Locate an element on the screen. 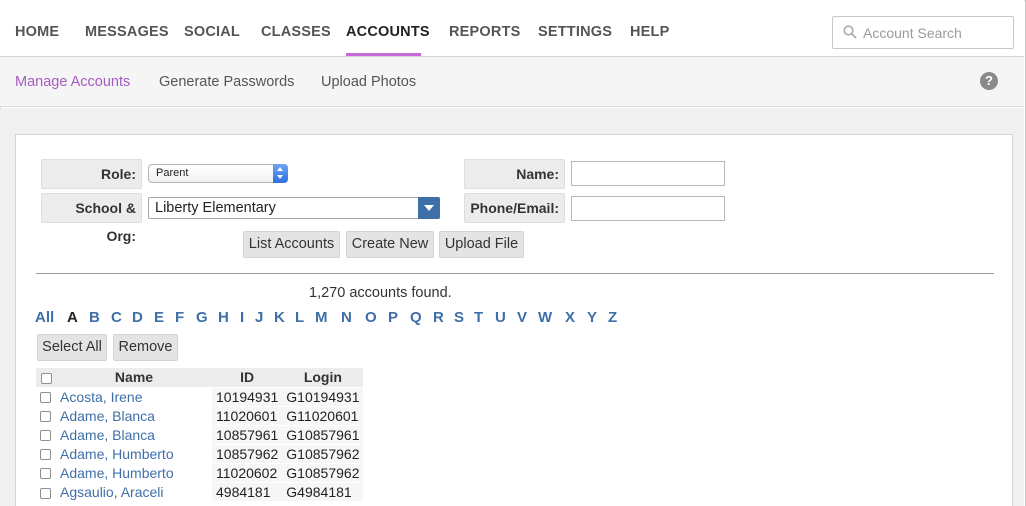  nav-messages: MESSAGES is located at coordinates (127, 32).